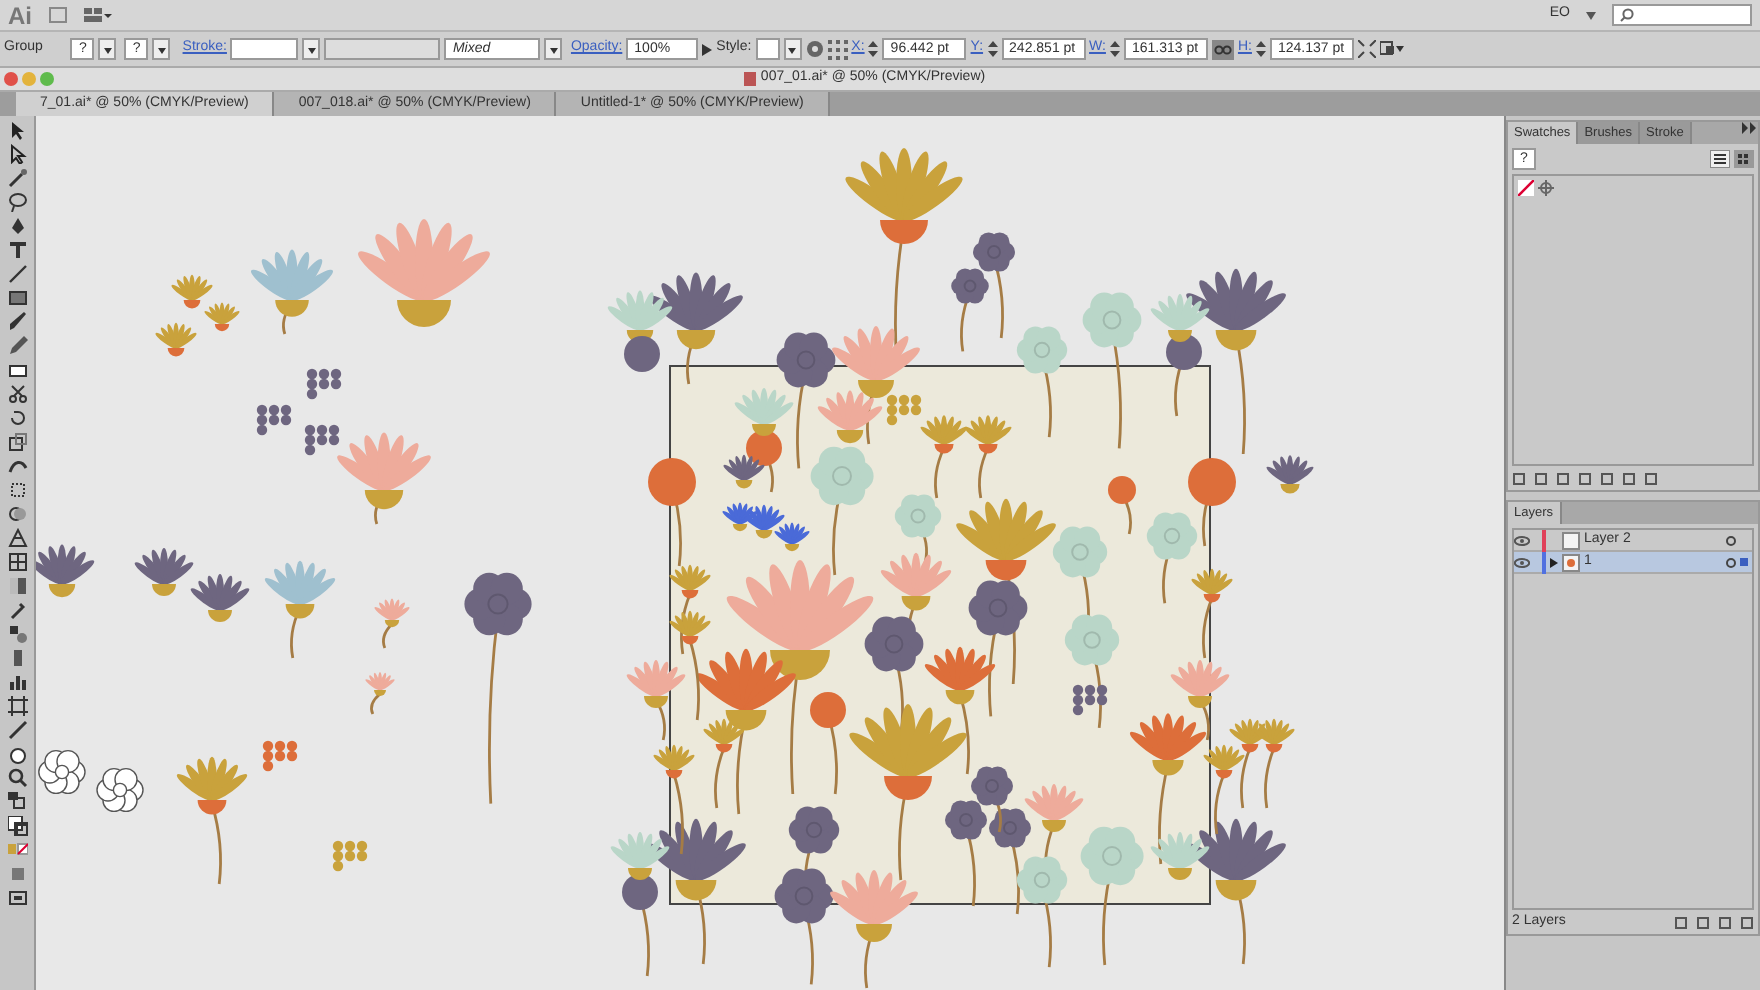 The image size is (1760, 990). What do you see at coordinates (17, 586) in the screenshot?
I see `gradient-icon` at bounding box center [17, 586].